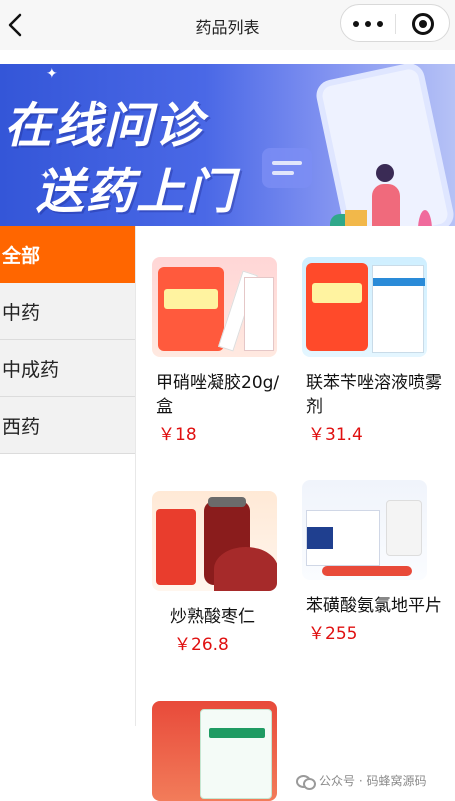  What do you see at coordinates (404, 528) in the screenshot?
I see `blister-pack-illustration` at bounding box center [404, 528].